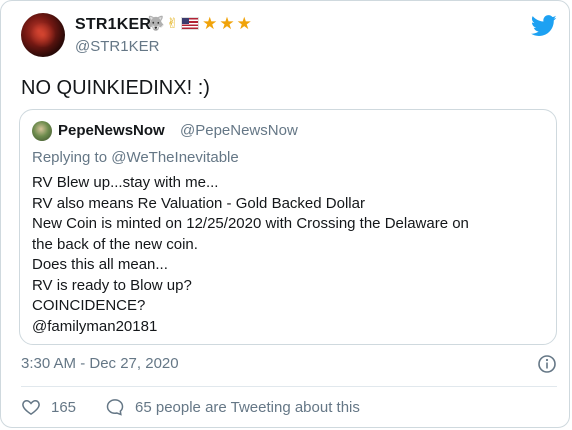 The image size is (572, 430). I want to click on author-avatar, so click(43, 35).